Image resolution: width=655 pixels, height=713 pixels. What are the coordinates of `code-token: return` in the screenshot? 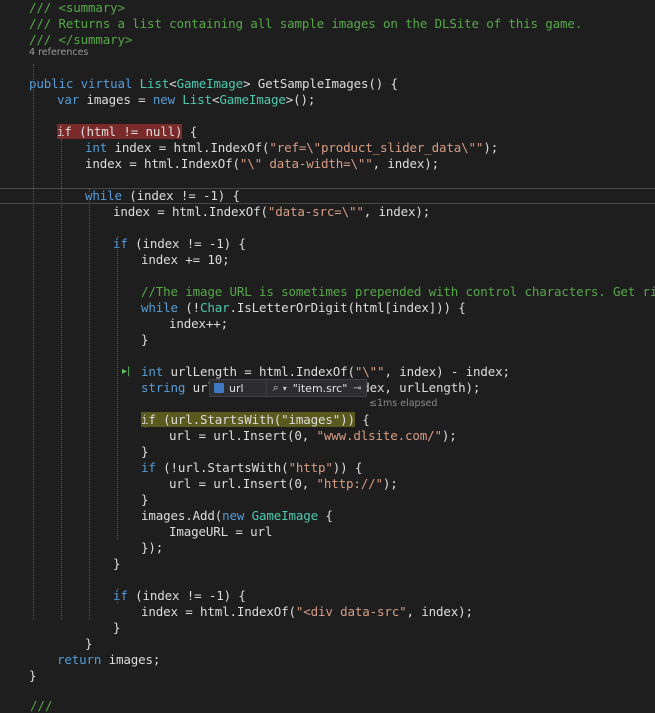 It's located at (83, 659).